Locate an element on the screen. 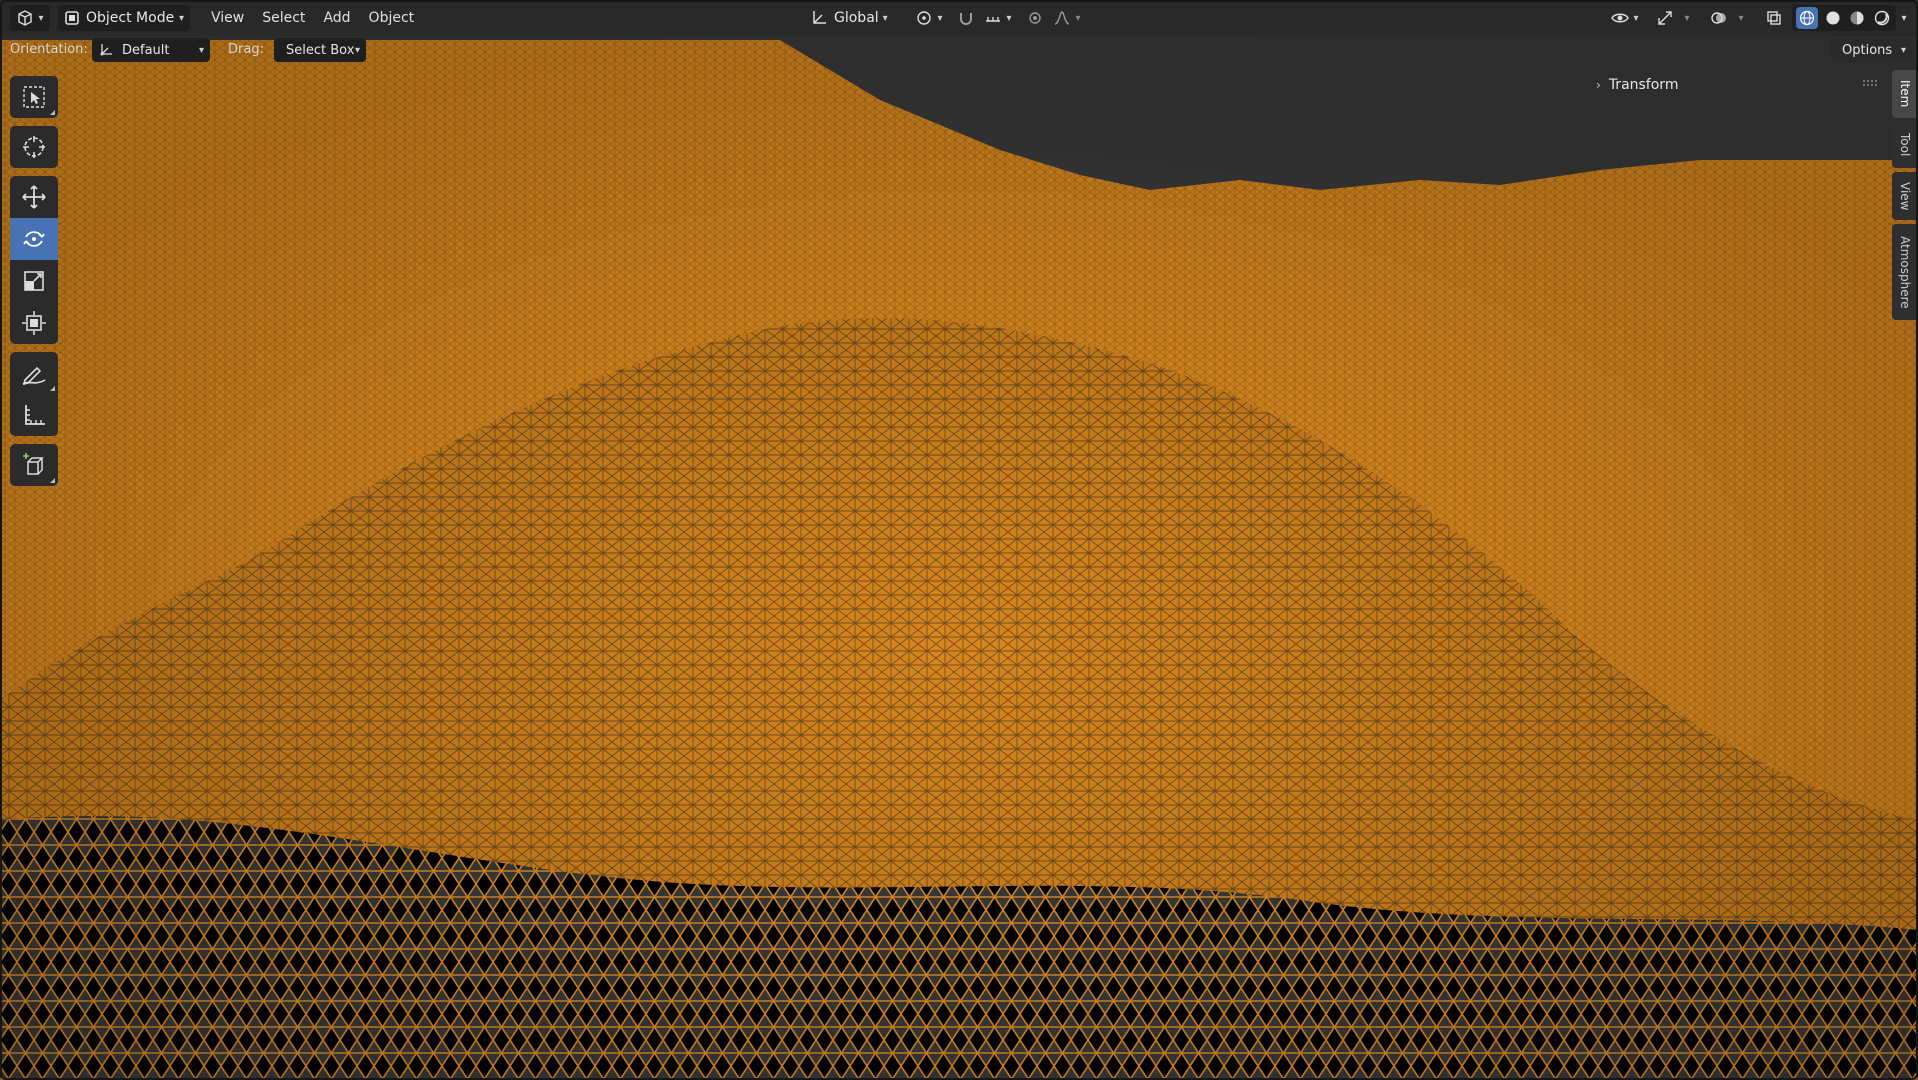  scale-tool is located at coordinates (34, 281).